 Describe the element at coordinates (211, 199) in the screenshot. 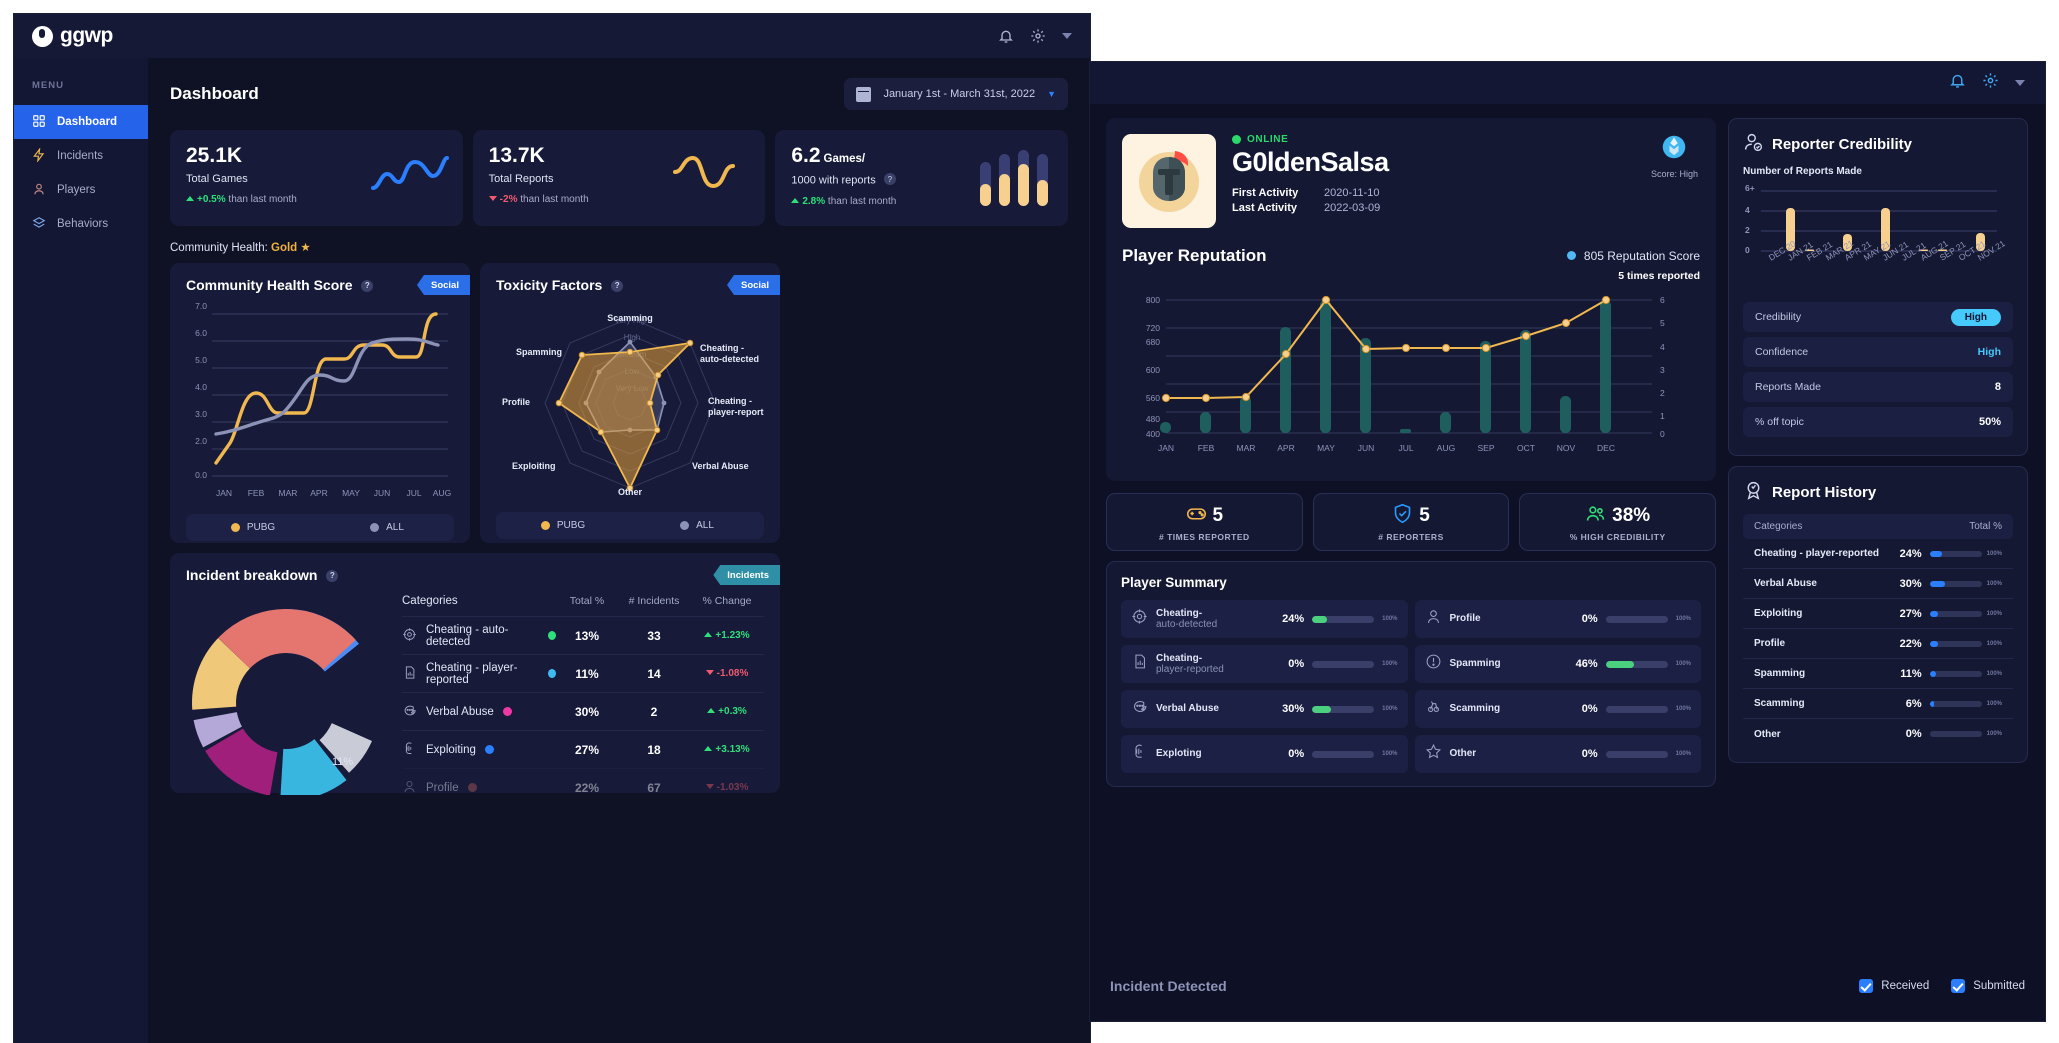

I see `stat-delta-value: +0.5%` at that location.